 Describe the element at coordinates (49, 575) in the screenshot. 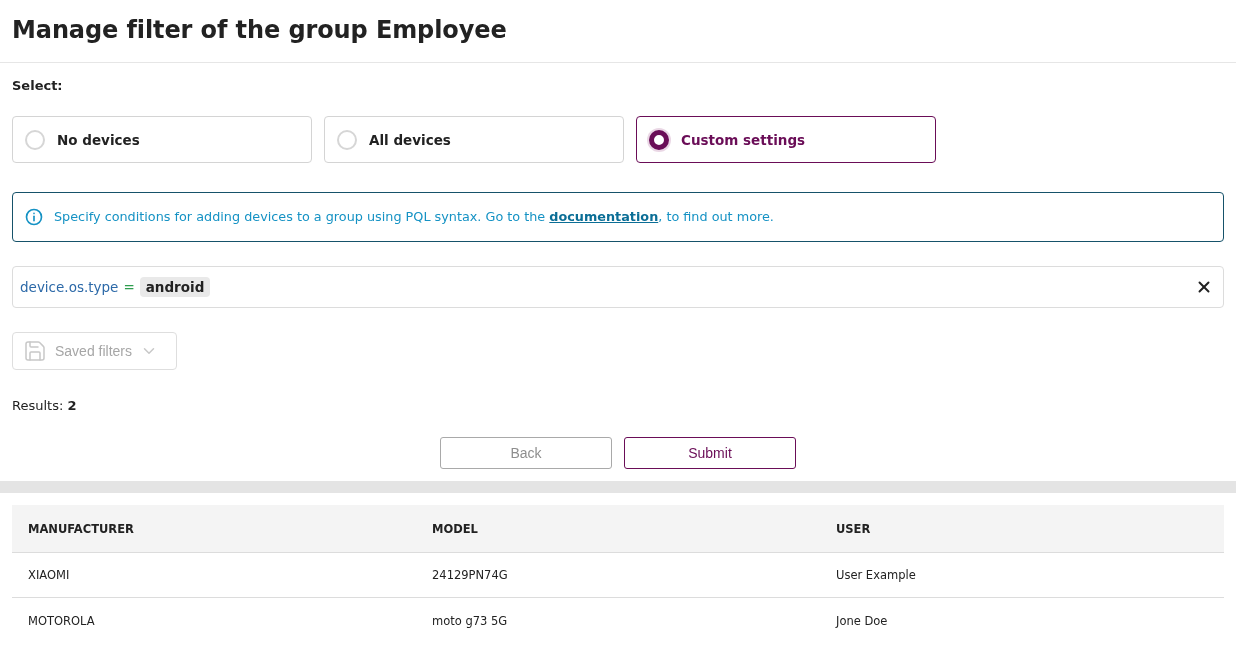

I see `table-cell: XIAOMI` at that location.